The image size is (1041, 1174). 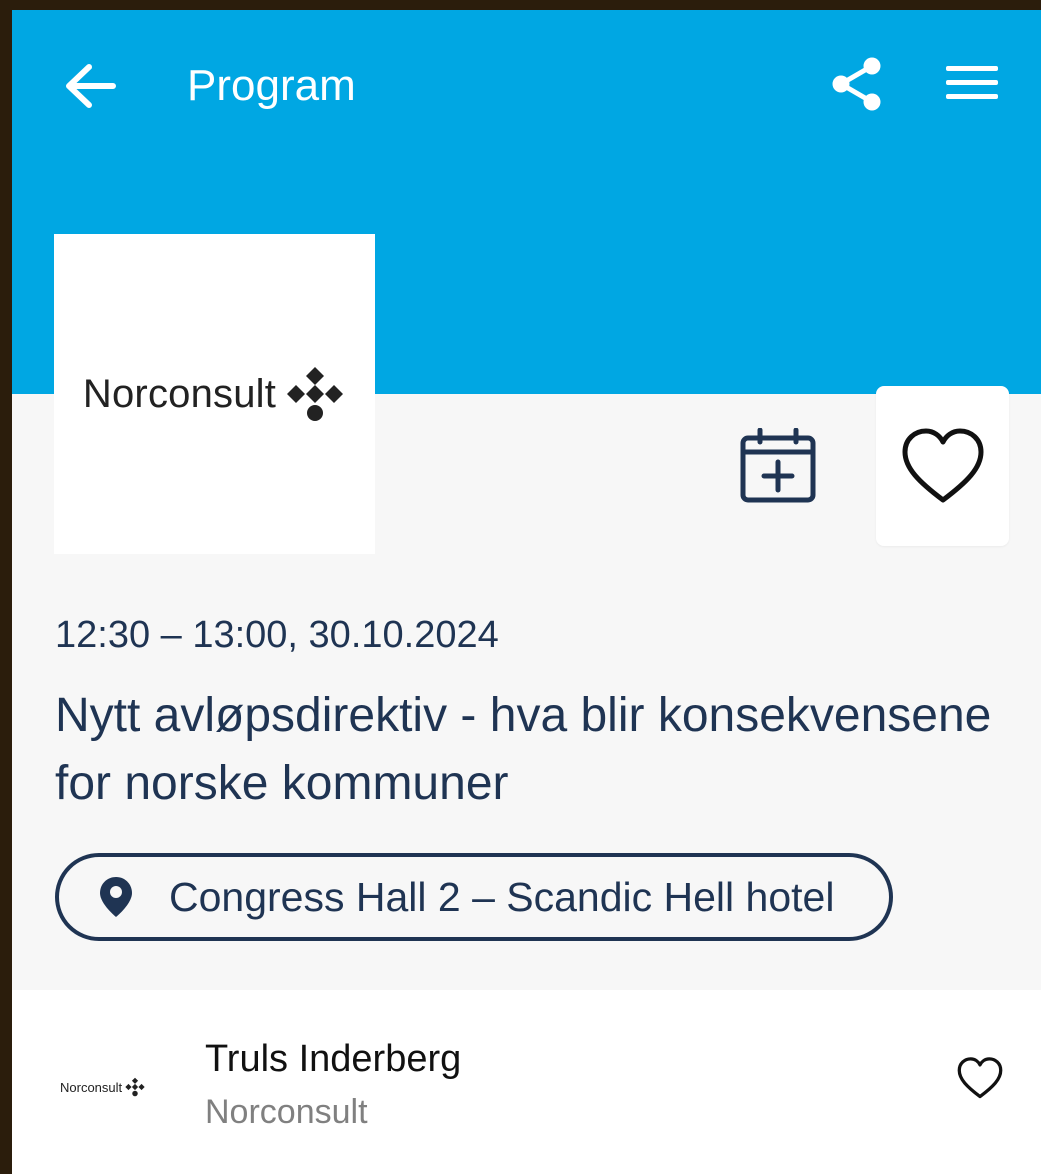 I want to click on organizer-logo: Norconsult, so click(x=214, y=394).